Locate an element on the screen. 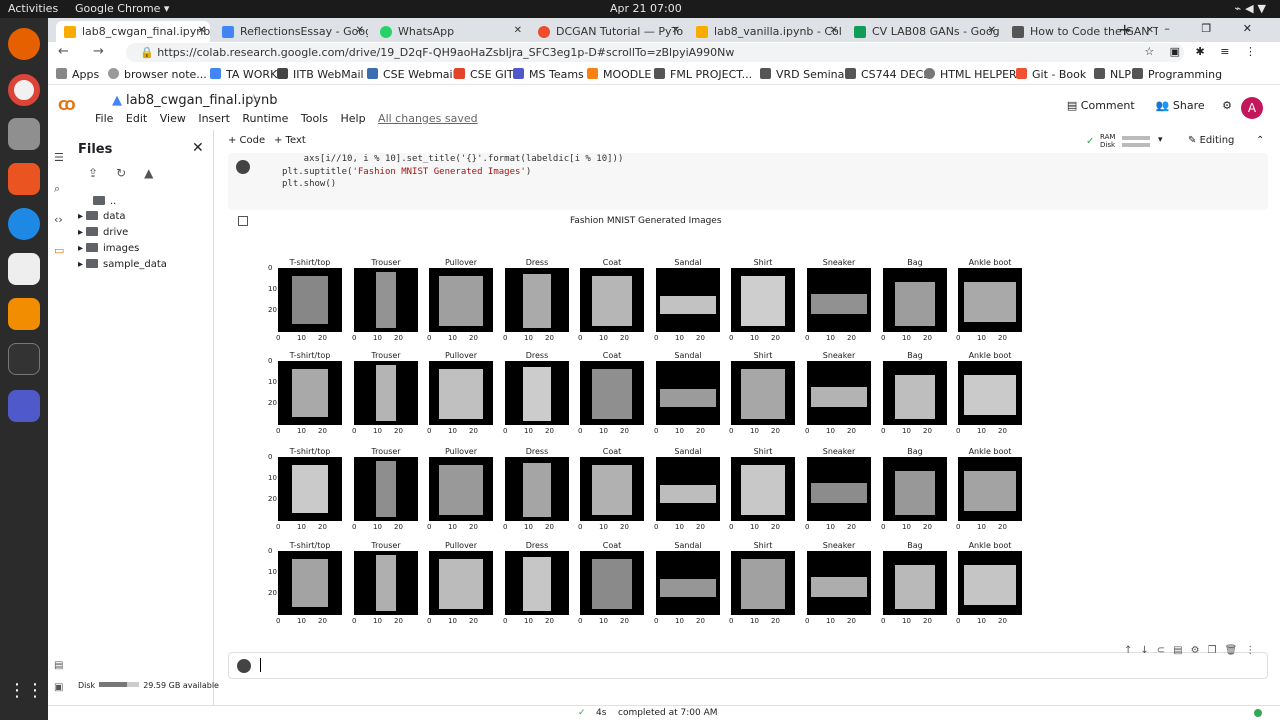 The height and width of the screenshot is (720, 1280). cell-toolbar: ↑↓⊂▤⚙❐🗑⋮ is located at coordinates (1193, 650).